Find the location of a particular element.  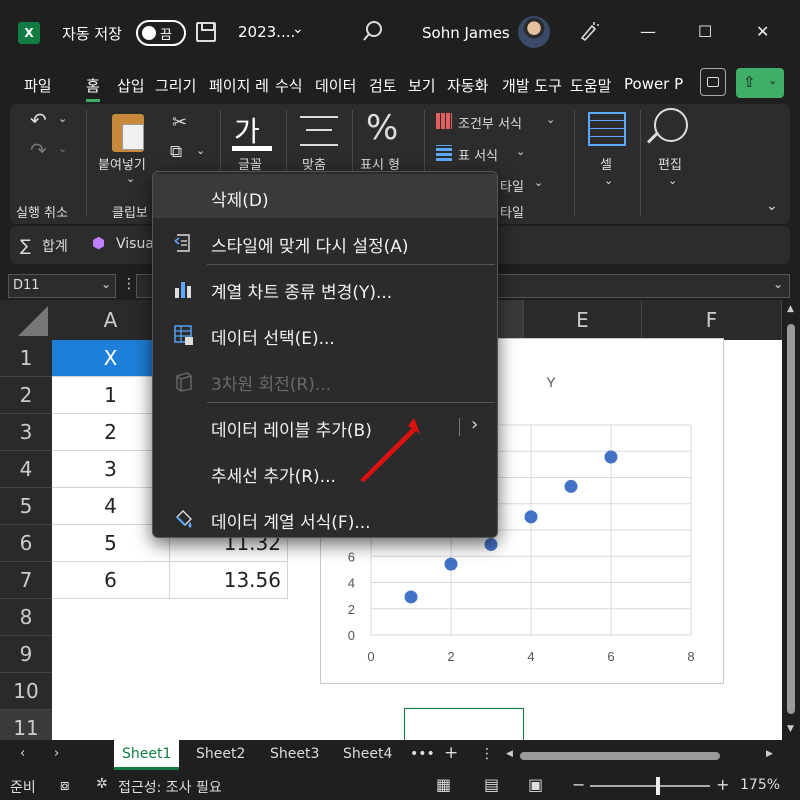

cell-a7: 6 is located at coordinates (111, 580).